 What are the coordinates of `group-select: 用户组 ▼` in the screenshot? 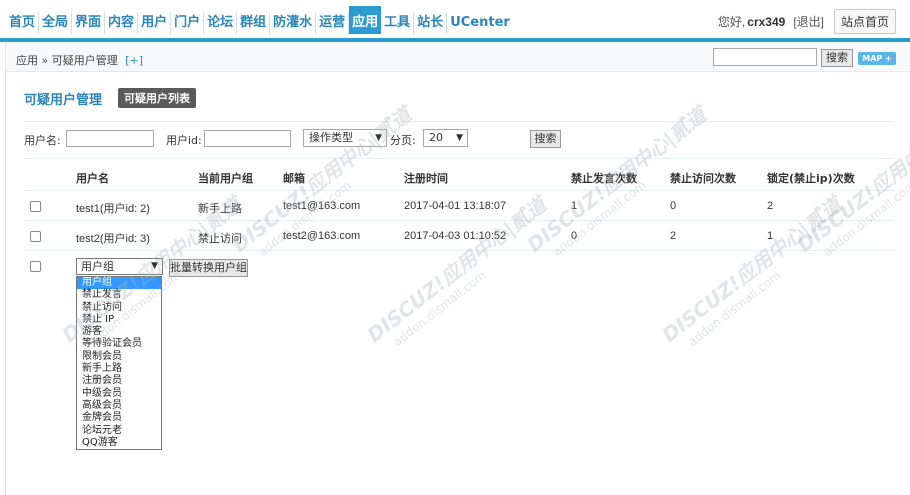 It's located at (119, 266).